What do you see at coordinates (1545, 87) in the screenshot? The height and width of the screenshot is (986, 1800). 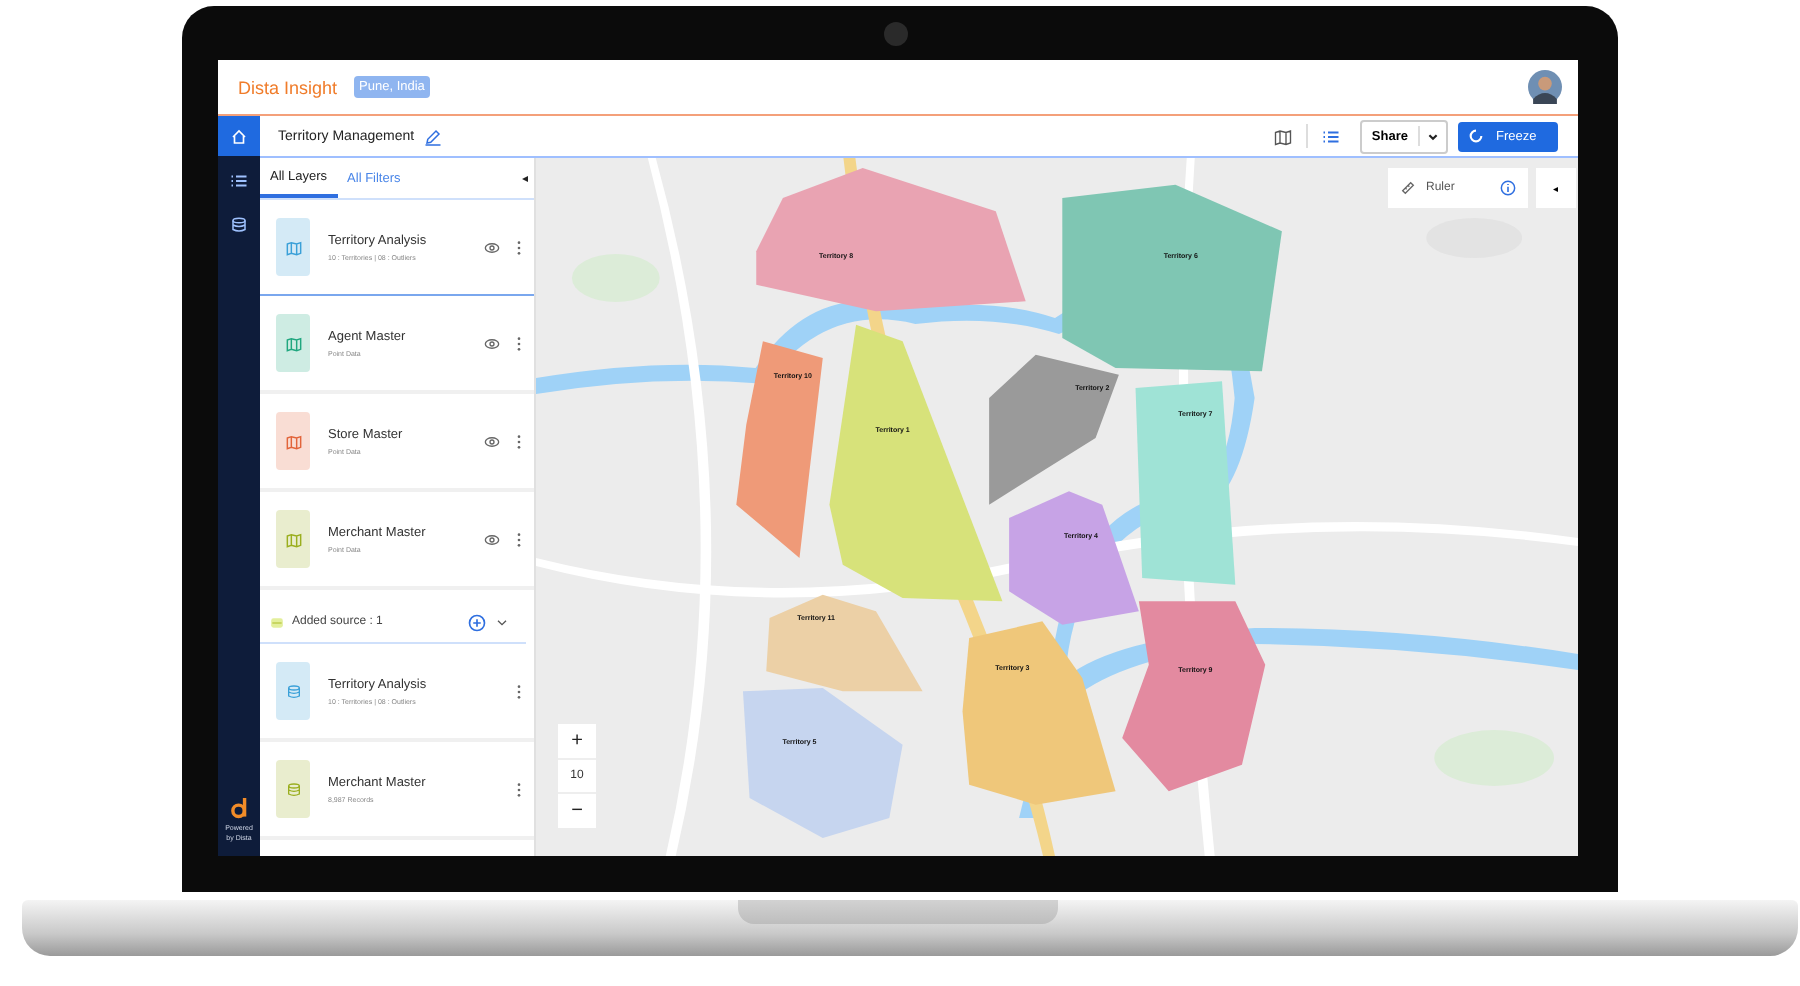 I see `avatar-icon` at bounding box center [1545, 87].